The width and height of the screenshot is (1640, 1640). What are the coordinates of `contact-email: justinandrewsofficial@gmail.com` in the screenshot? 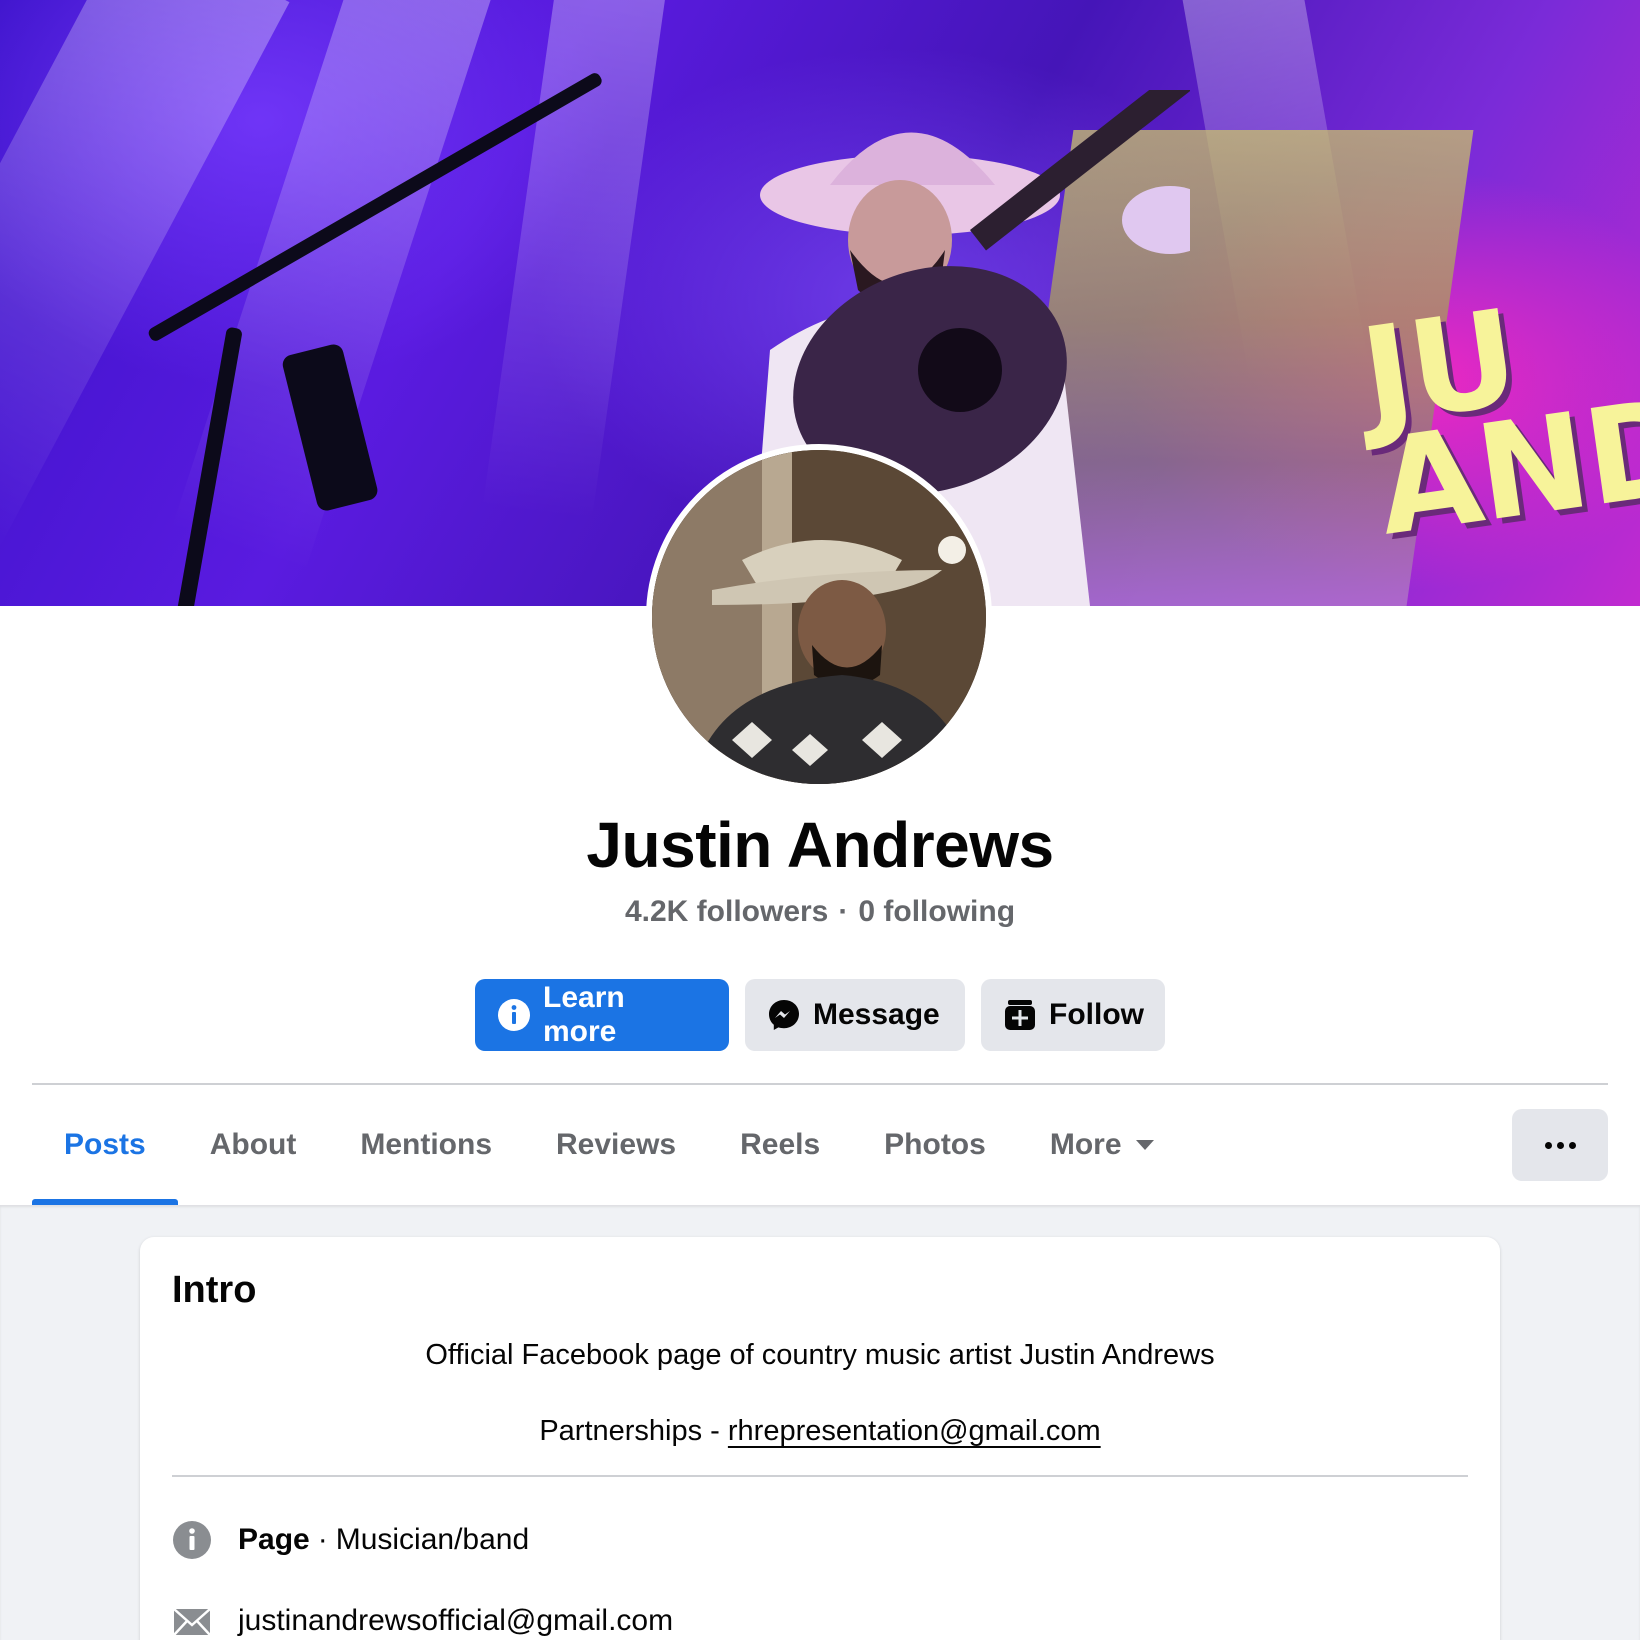 It's located at (455, 1621).